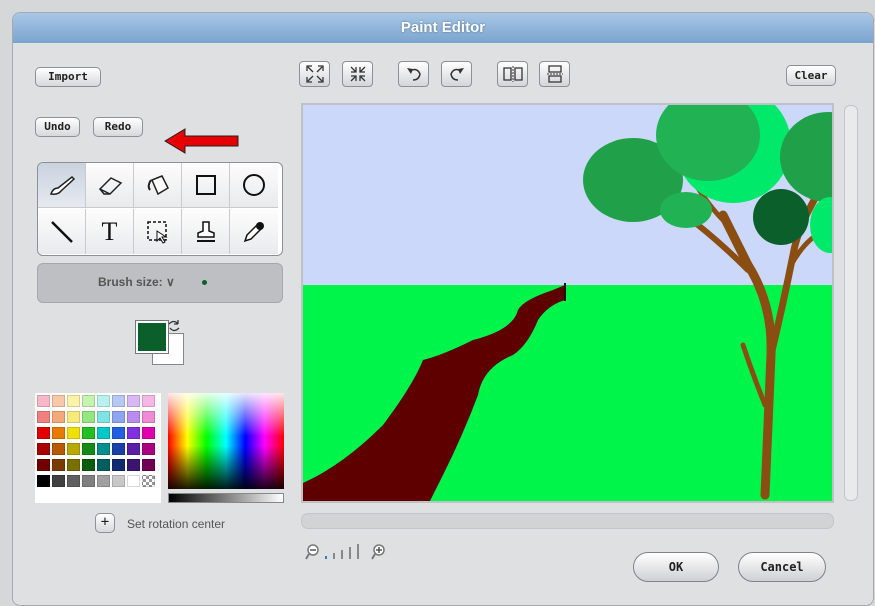  I want to click on brush-size-control: Brush size: ∨, so click(160, 283).